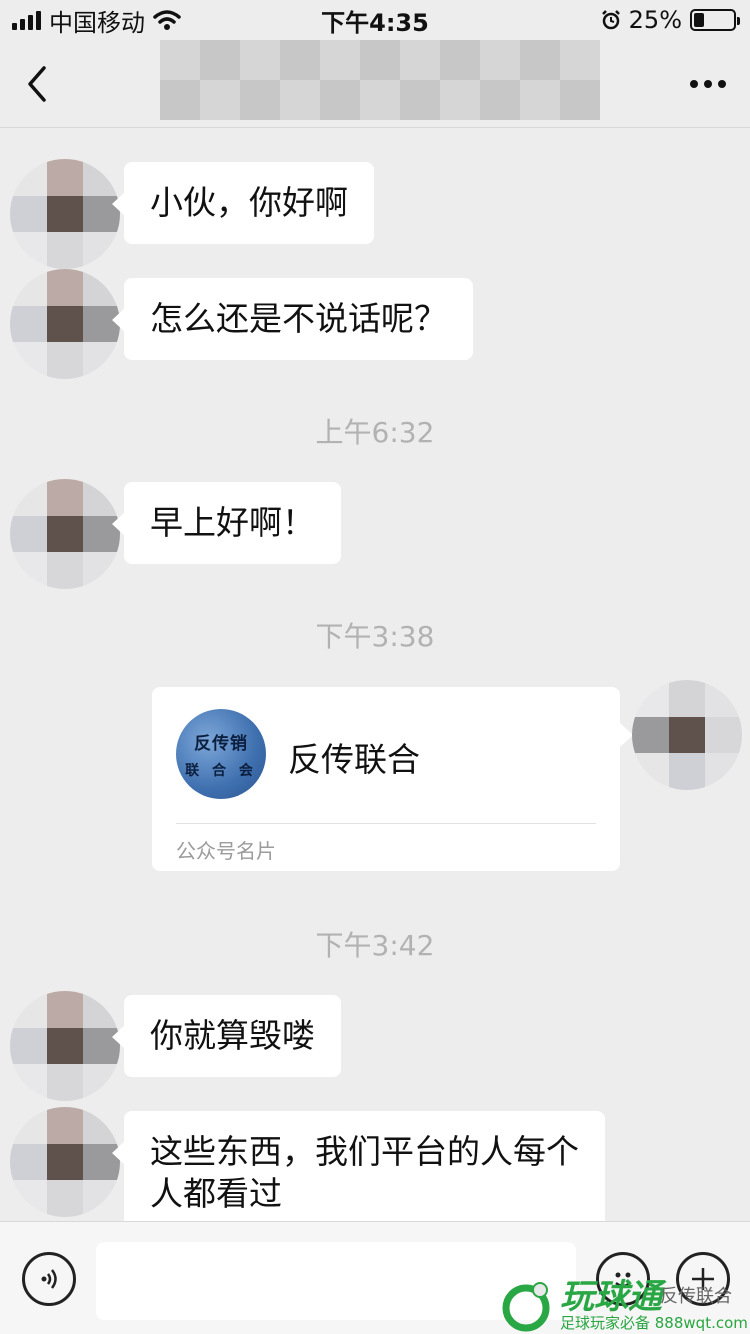 The height and width of the screenshot is (1334, 750). I want to click on message-text: 怎么还是不说话呢？, so click(298, 318).